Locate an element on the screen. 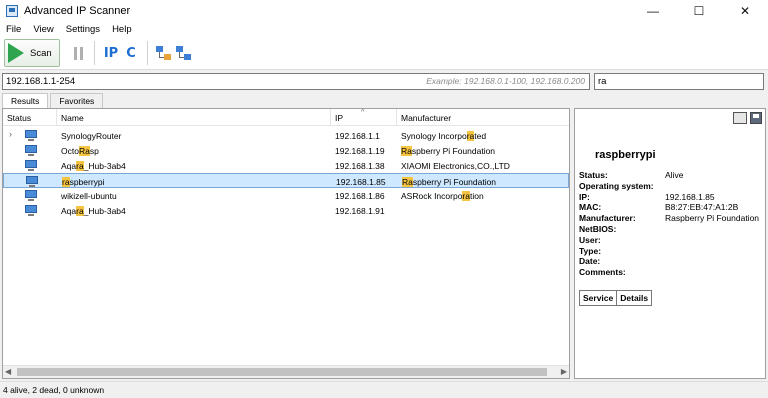 The image size is (768, 398). detail-label: IP: is located at coordinates (584, 197).